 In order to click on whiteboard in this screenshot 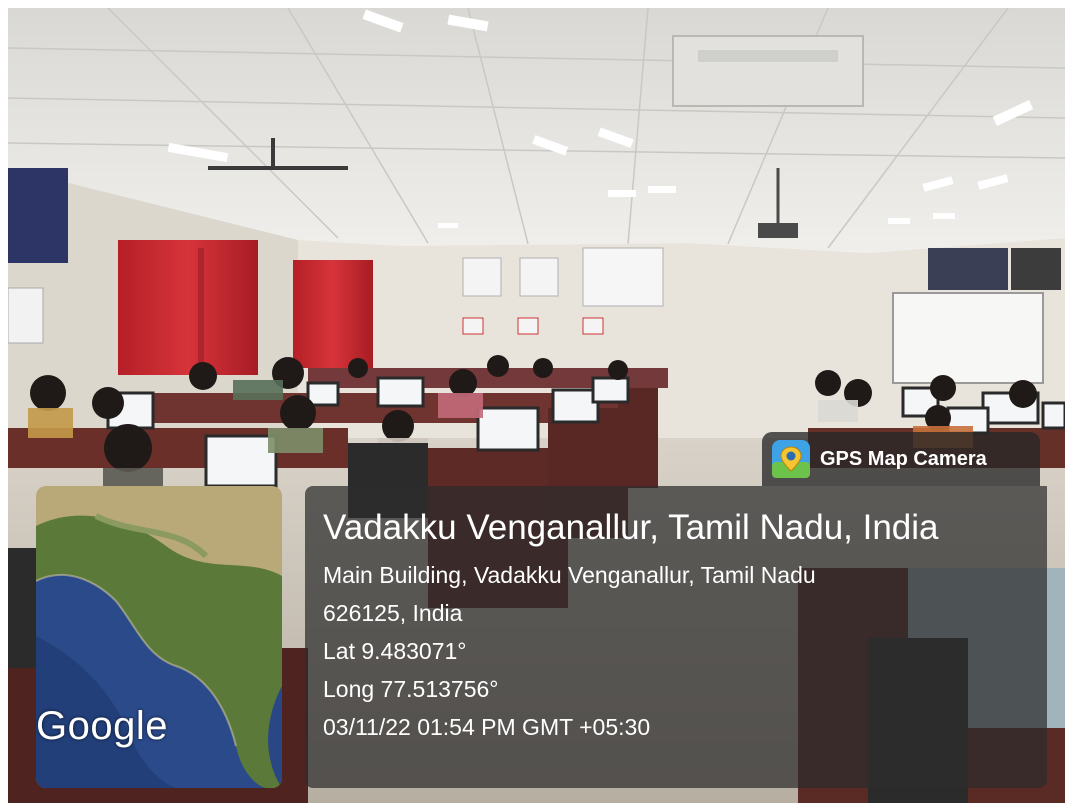, I will do `click(968, 338)`.